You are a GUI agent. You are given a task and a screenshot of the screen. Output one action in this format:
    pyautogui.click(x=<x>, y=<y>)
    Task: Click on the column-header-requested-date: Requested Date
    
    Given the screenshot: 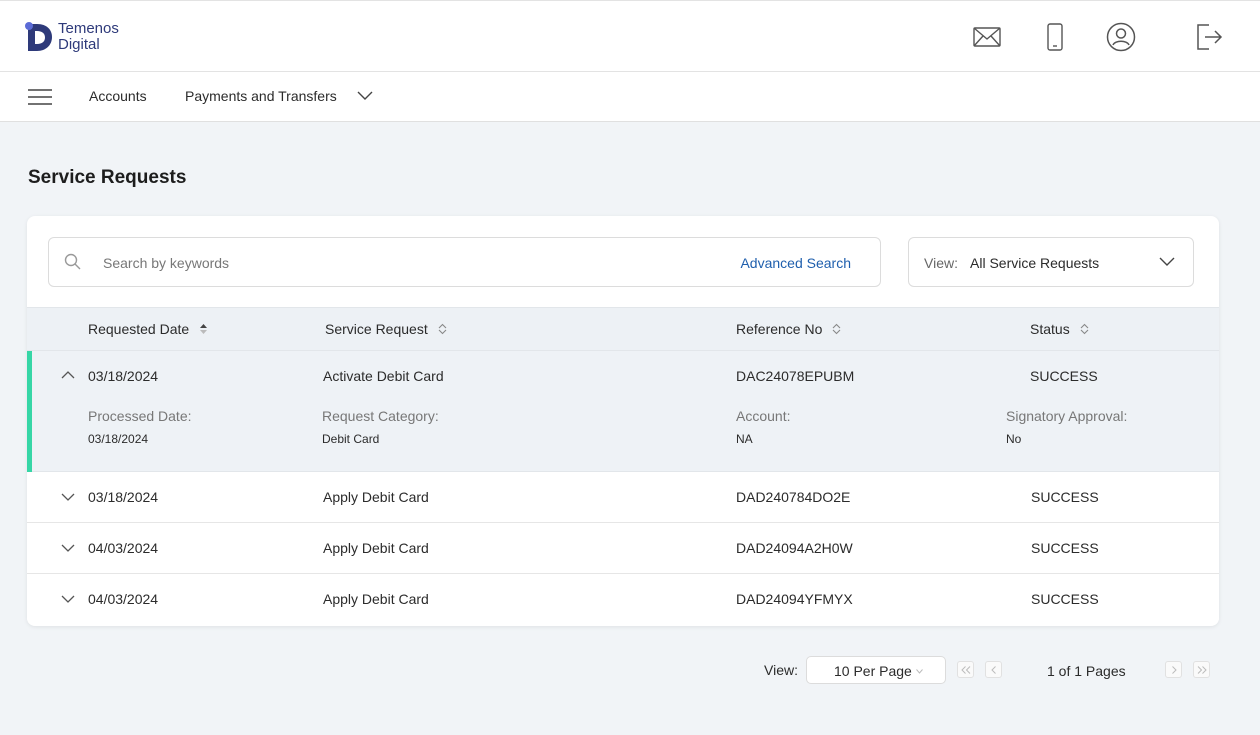 What is the action you would take?
    pyautogui.click(x=148, y=329)
    